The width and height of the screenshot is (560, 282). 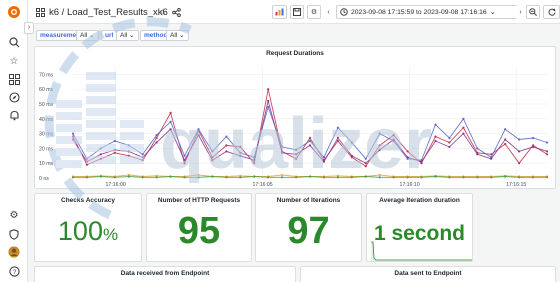 I want to click on add-panel-icon, so click(x=279, y=12).